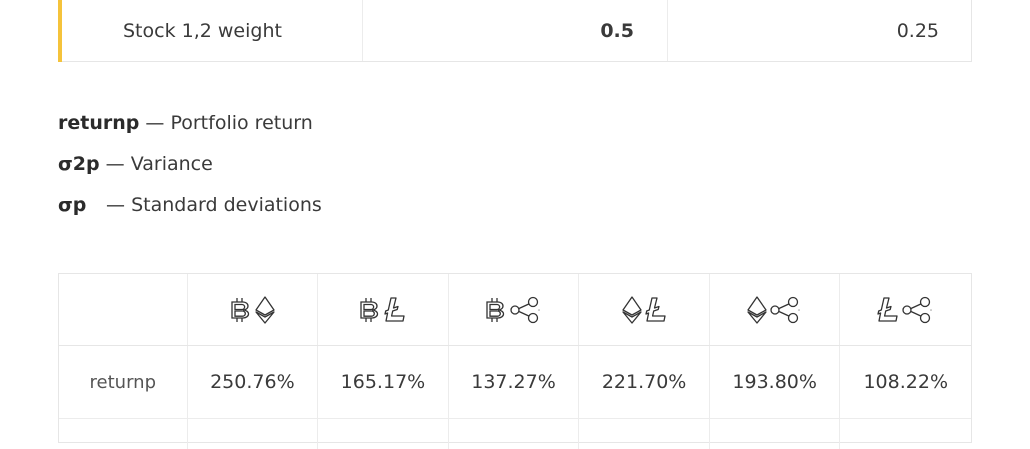  What do you see at coordinates (123, 382) in the screenshot?
I see `row-label-returnp: returnp` at bounding box center [123, 382].